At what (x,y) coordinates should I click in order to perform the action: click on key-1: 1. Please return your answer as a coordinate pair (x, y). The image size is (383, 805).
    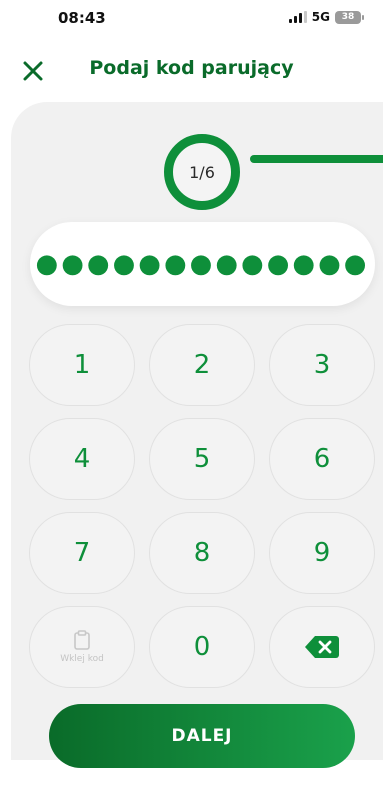
    Looking at the image, I should click on (82, 365).